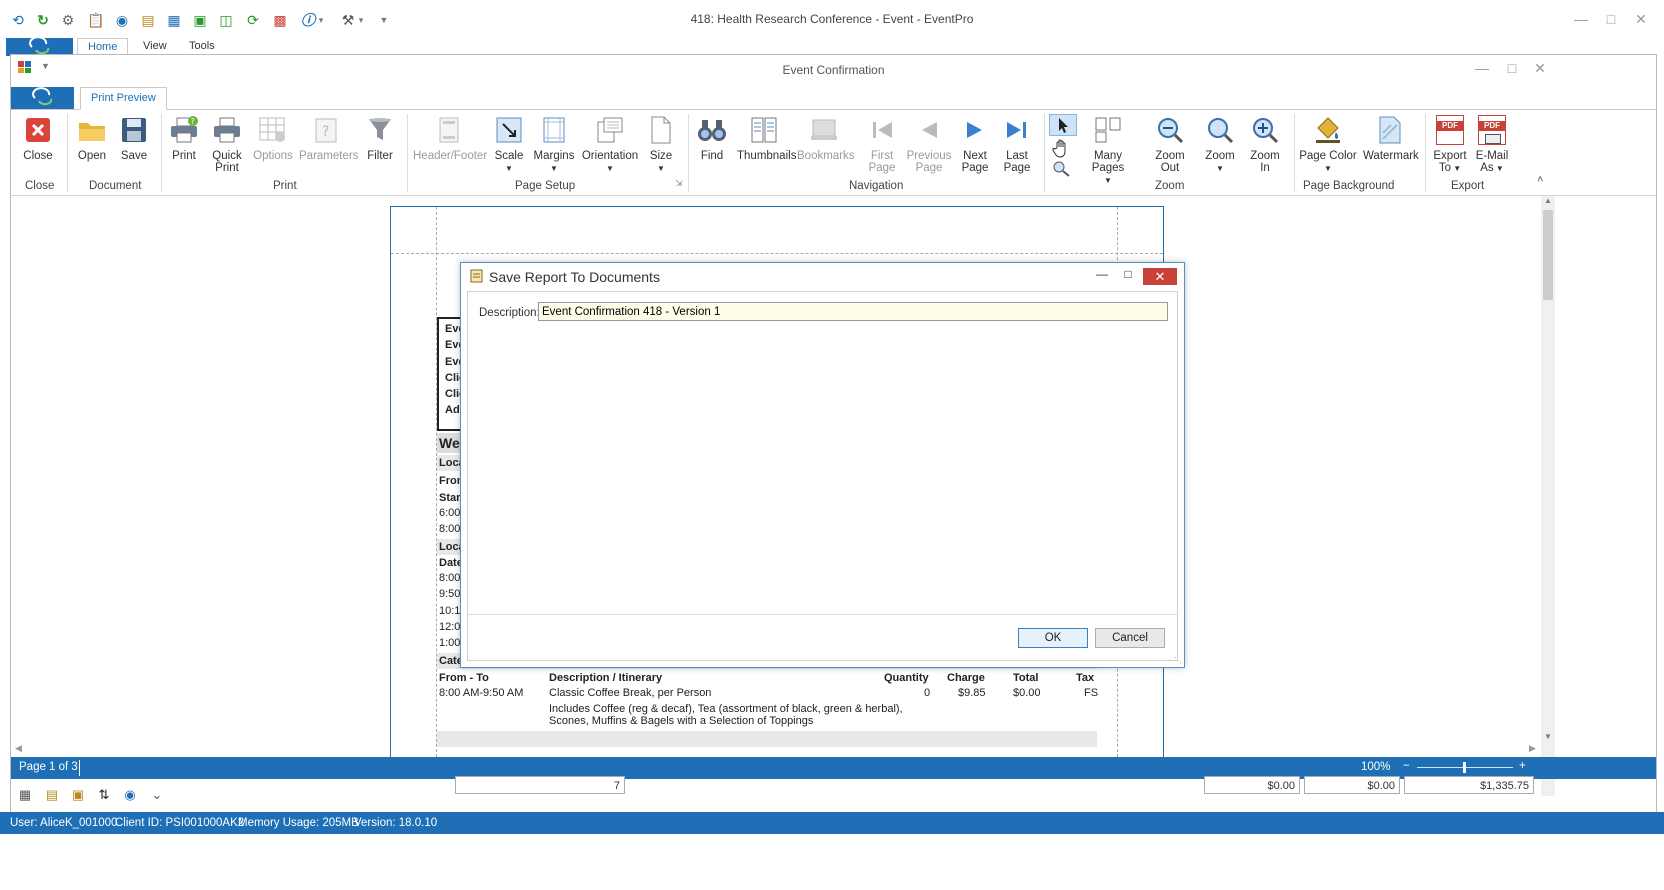 This screenshot has height=890, width=1664. Describe the element at coordinates (929, 144) in the screenshot. I see `previous-page-button: Previous Page` at that location.